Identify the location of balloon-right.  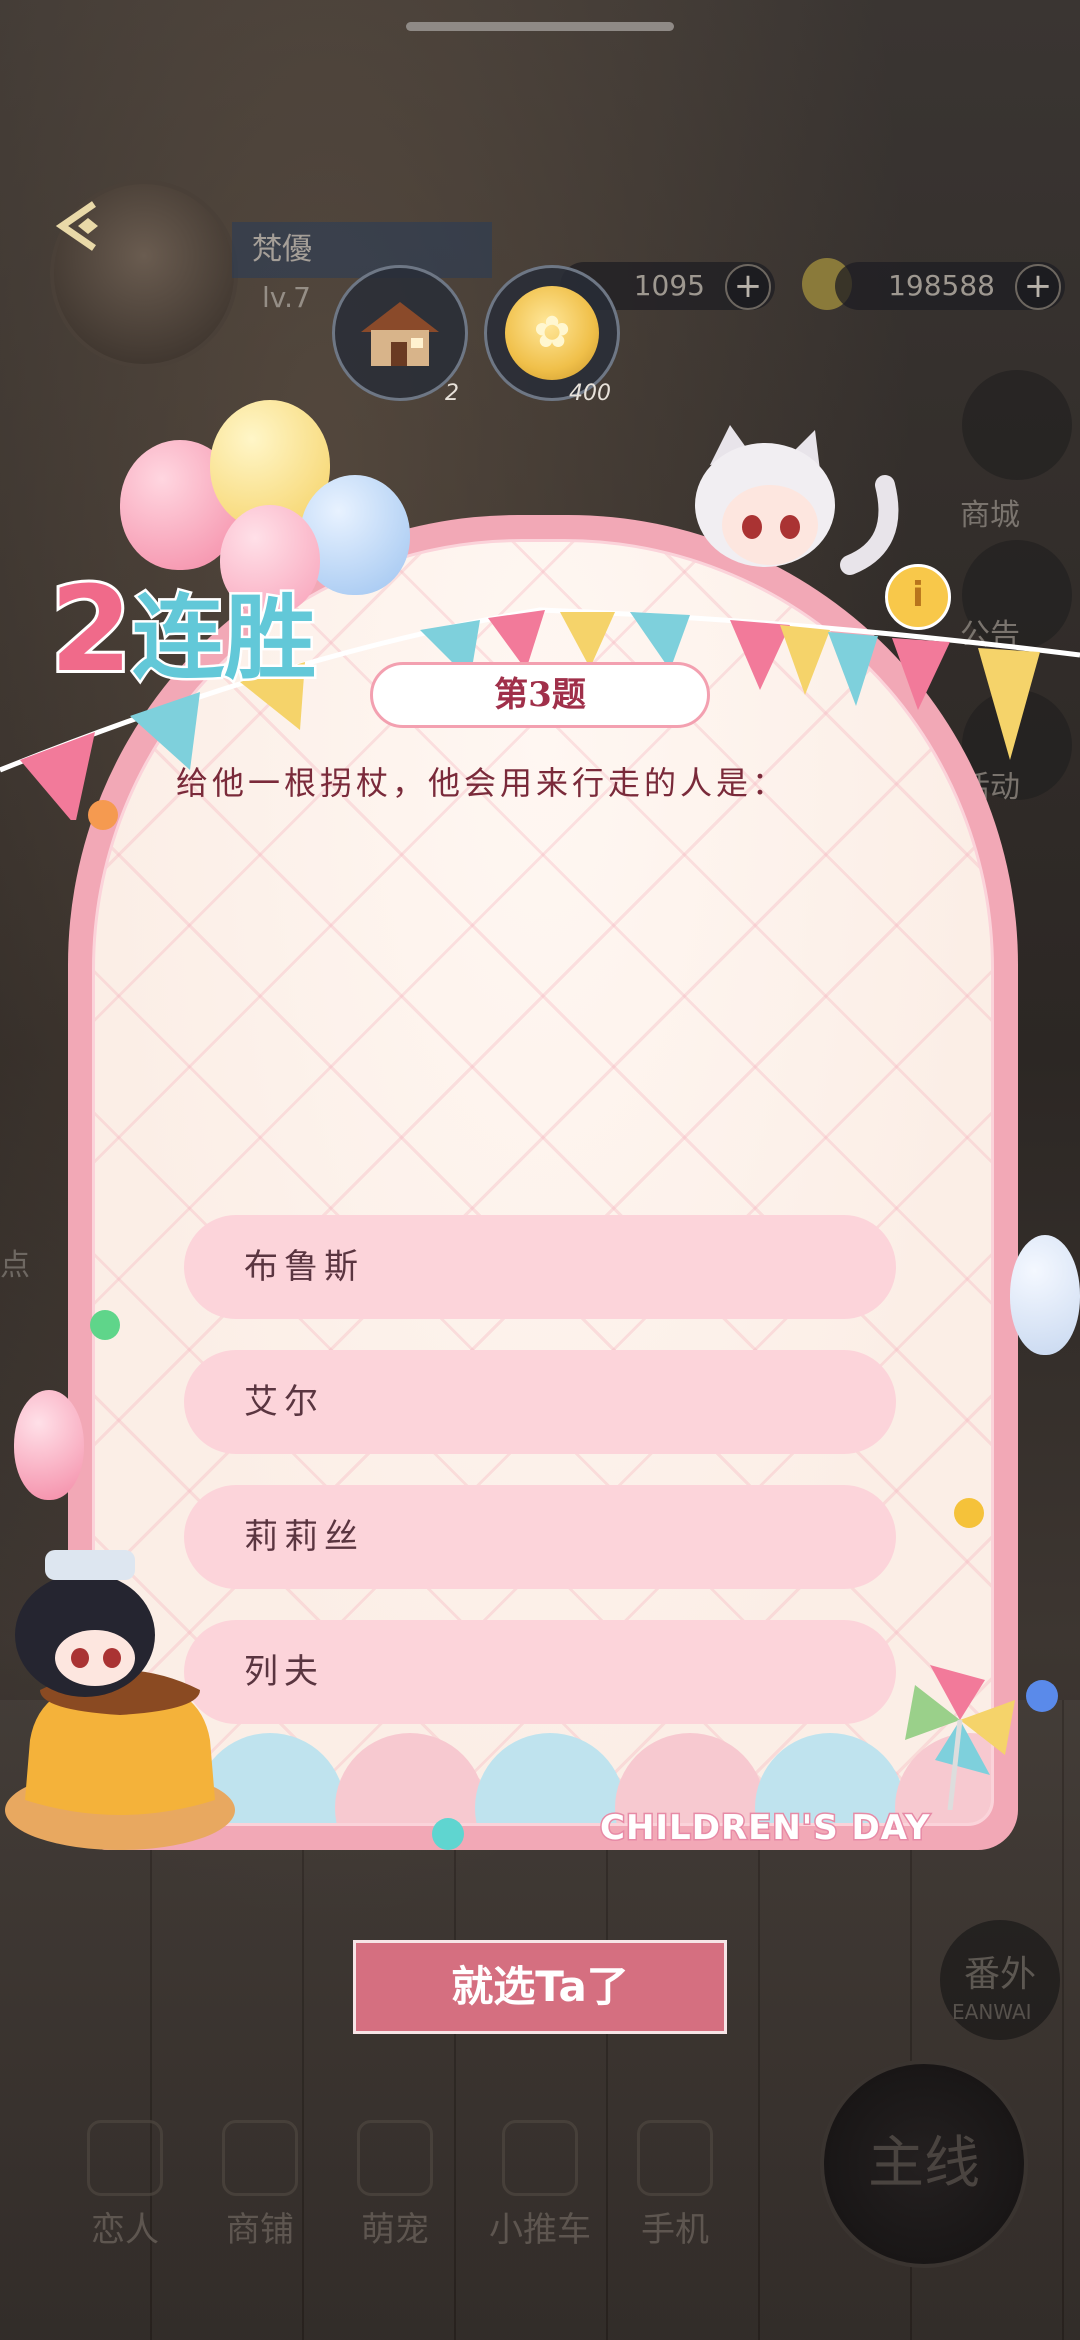
(1045, 1295).